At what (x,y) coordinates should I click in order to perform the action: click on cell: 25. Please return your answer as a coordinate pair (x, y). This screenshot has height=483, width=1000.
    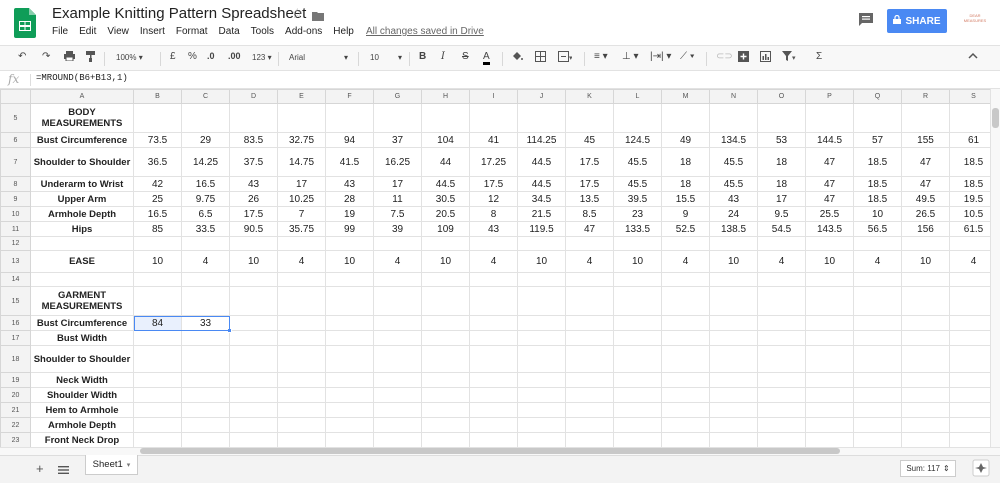
    Looking at the image, I should click on (157, 199).